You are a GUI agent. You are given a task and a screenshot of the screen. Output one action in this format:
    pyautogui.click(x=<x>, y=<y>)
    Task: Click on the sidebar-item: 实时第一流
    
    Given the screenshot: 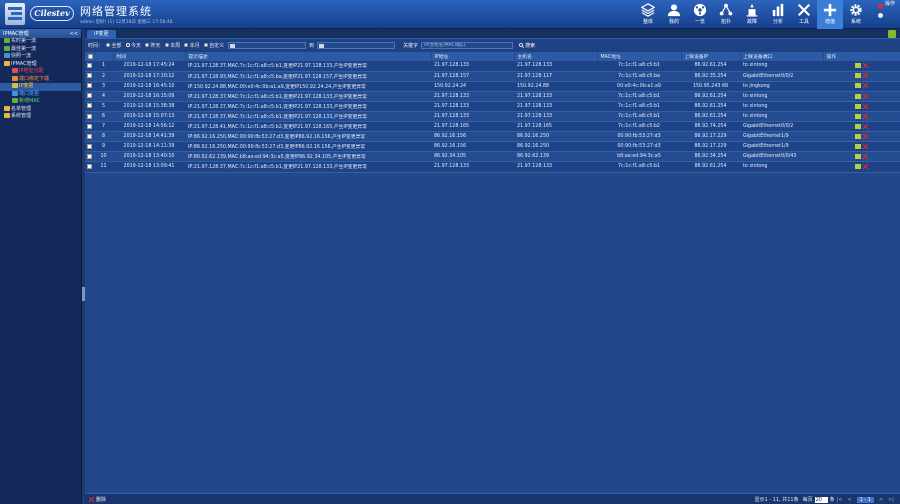 What is the action you would take?
    pyautogui.click(x=40, y=42)
    